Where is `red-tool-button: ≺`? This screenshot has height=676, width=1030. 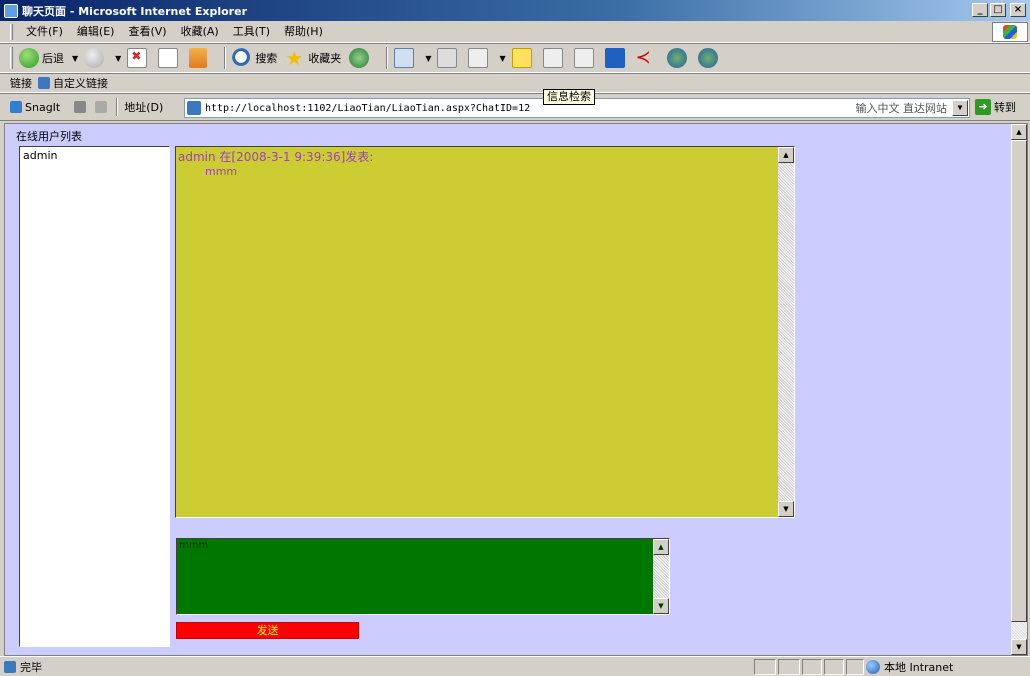 red-tool-button: ≺ is located at coordinates (647, 58).